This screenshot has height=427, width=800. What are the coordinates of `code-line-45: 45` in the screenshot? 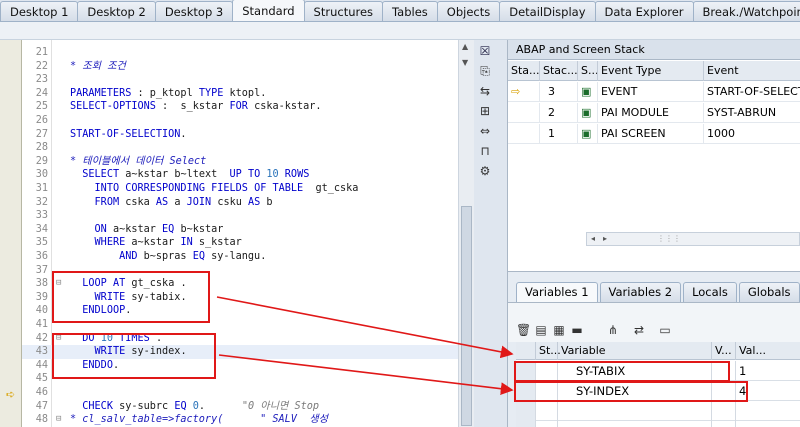 It's located at (248, 379).